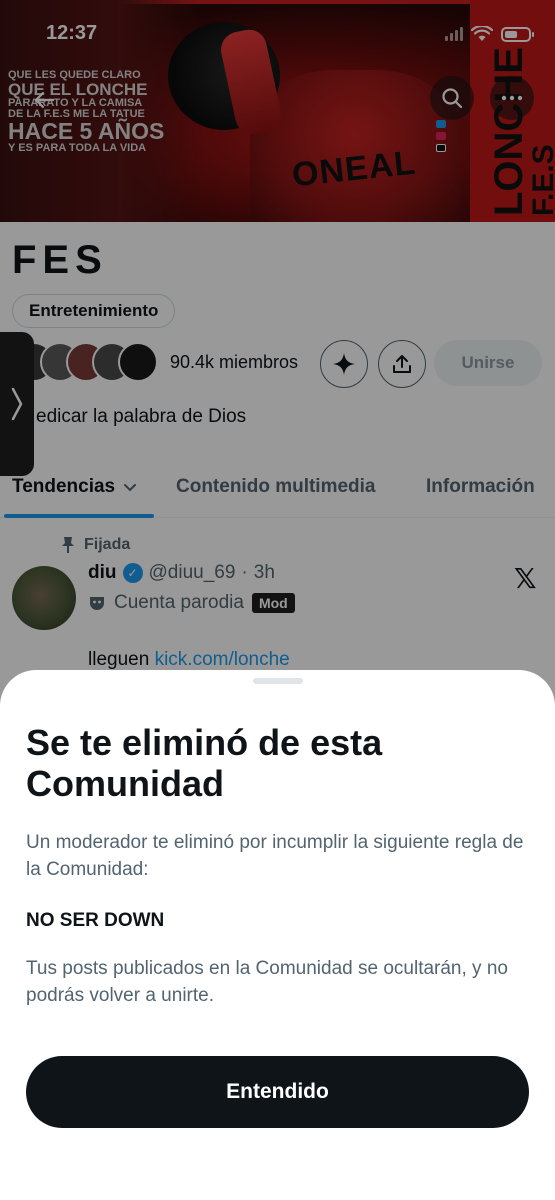 The width and height of the screenshot is (555, 1200). I want to click on sheet-title: Se te eliminó de esta Comunidad, so click(204, 763).